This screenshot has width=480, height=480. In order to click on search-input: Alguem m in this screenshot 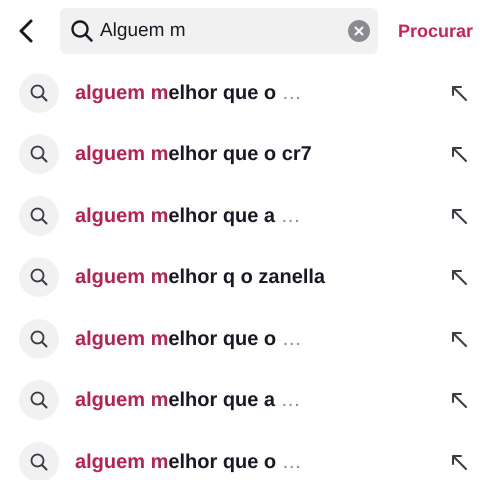, I will do `click(221, 31)`.